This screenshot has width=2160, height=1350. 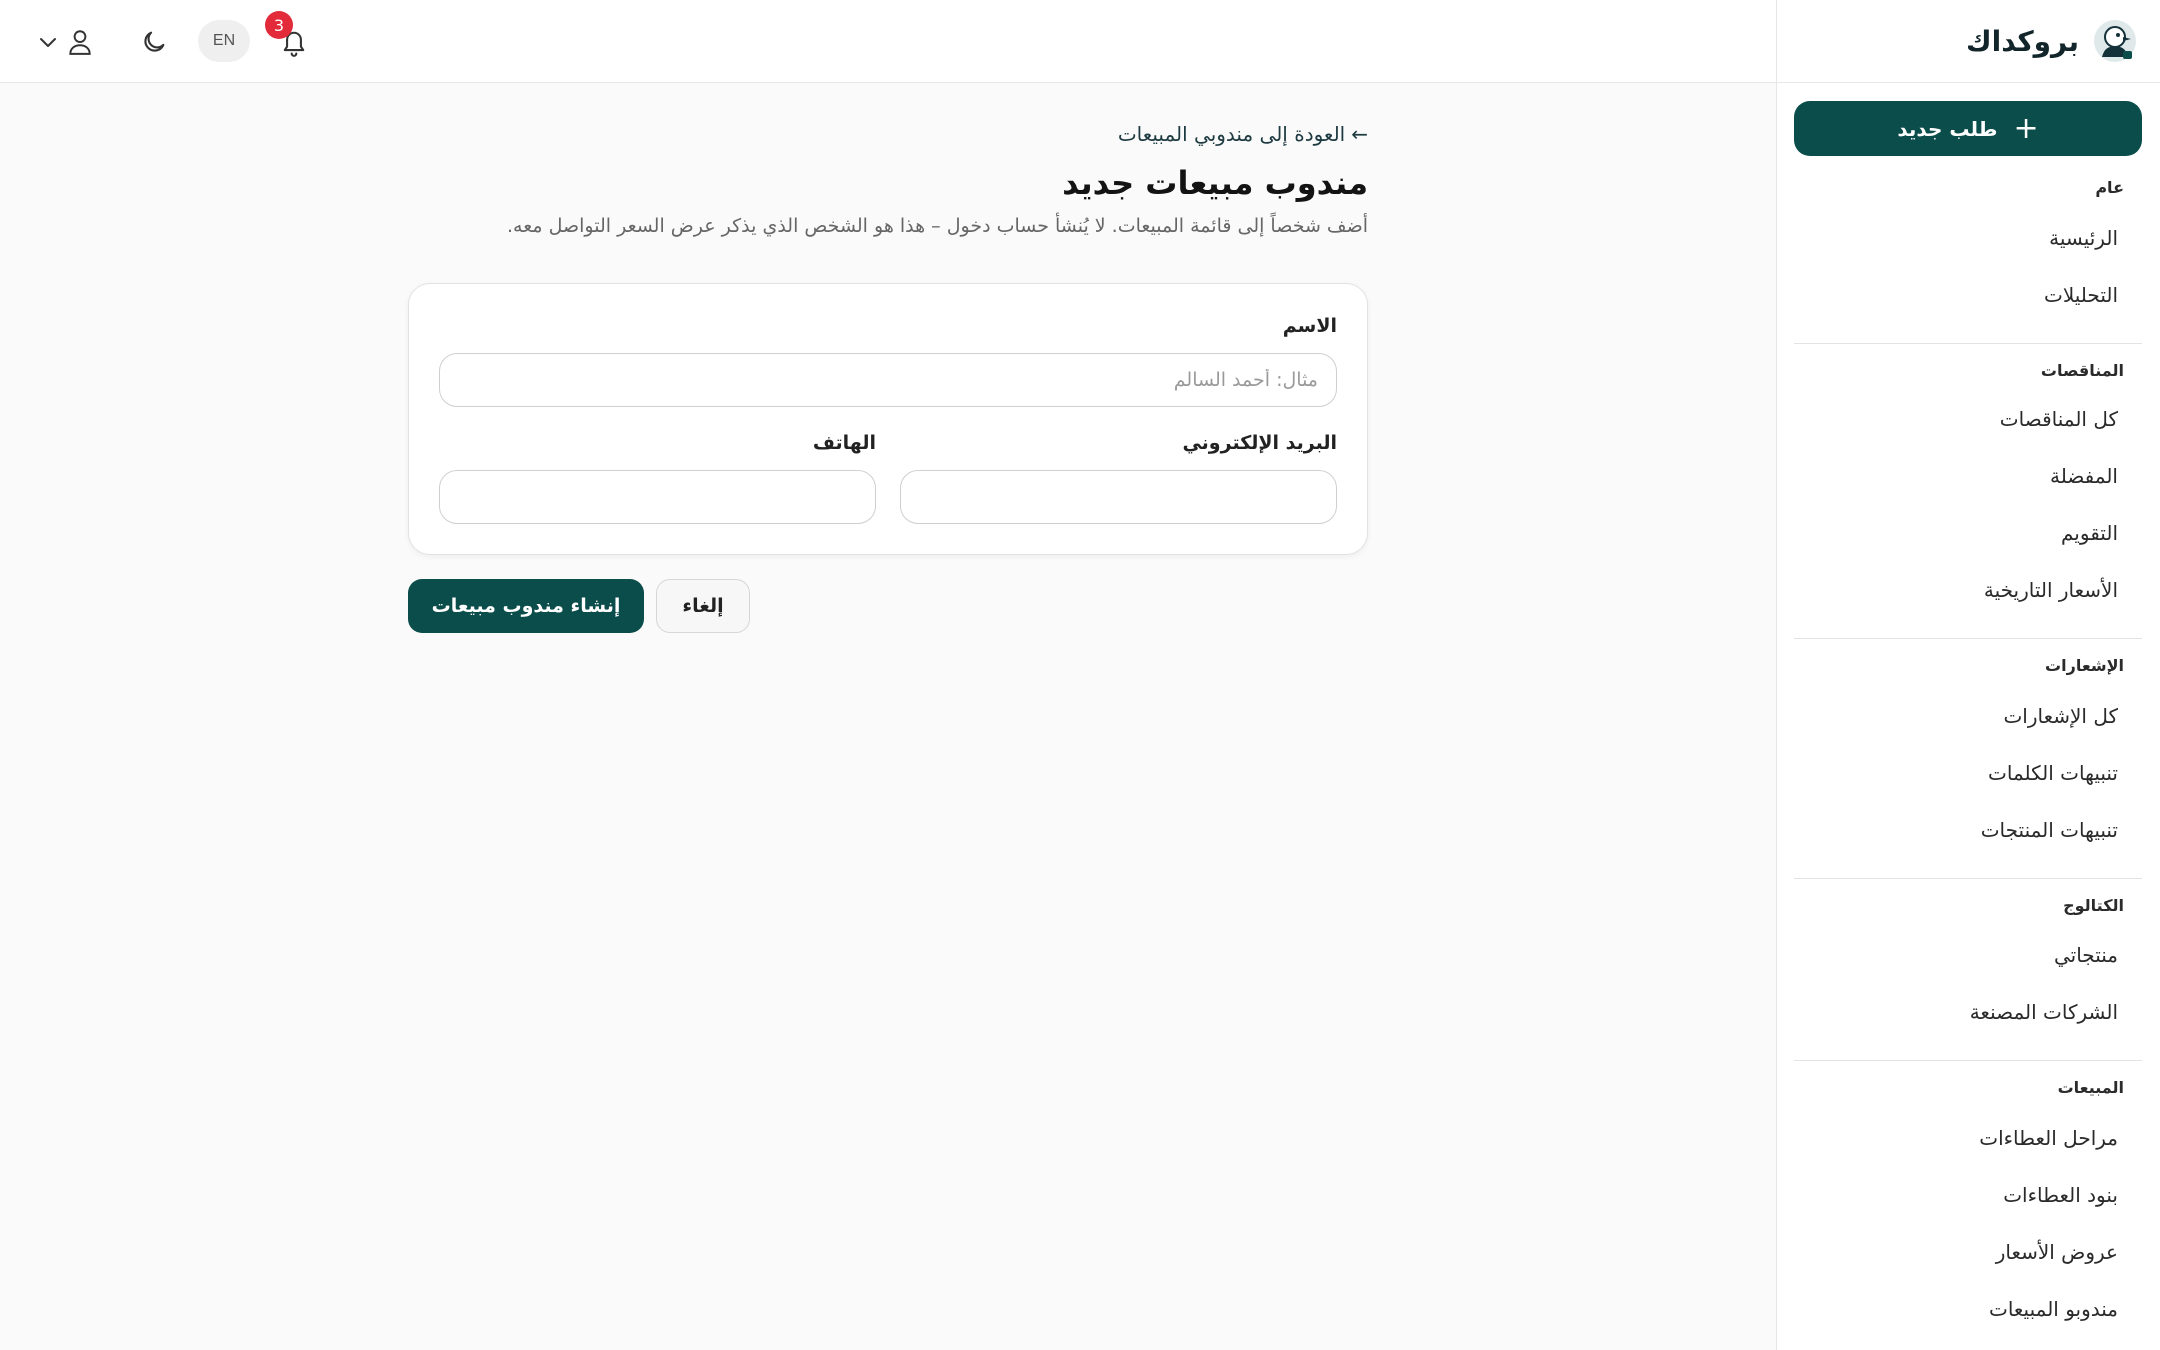 I want to click on back-link-label: العودة إلى مندوبي المبيعات, so click(x=1231, y=134).